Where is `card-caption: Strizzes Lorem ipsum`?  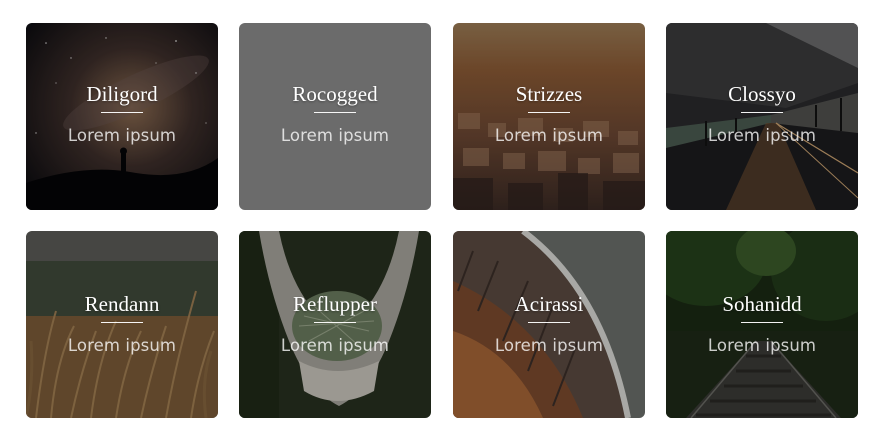
card-caption: Strizzes Lorem ipsum is located at coordinates (549, 113).